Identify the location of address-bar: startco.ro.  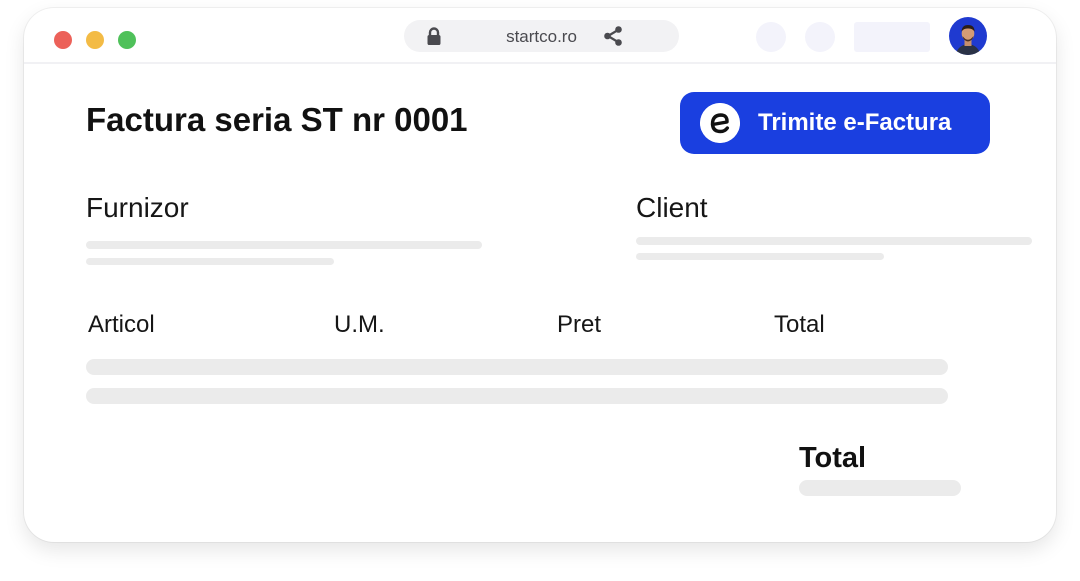
(541, 36).